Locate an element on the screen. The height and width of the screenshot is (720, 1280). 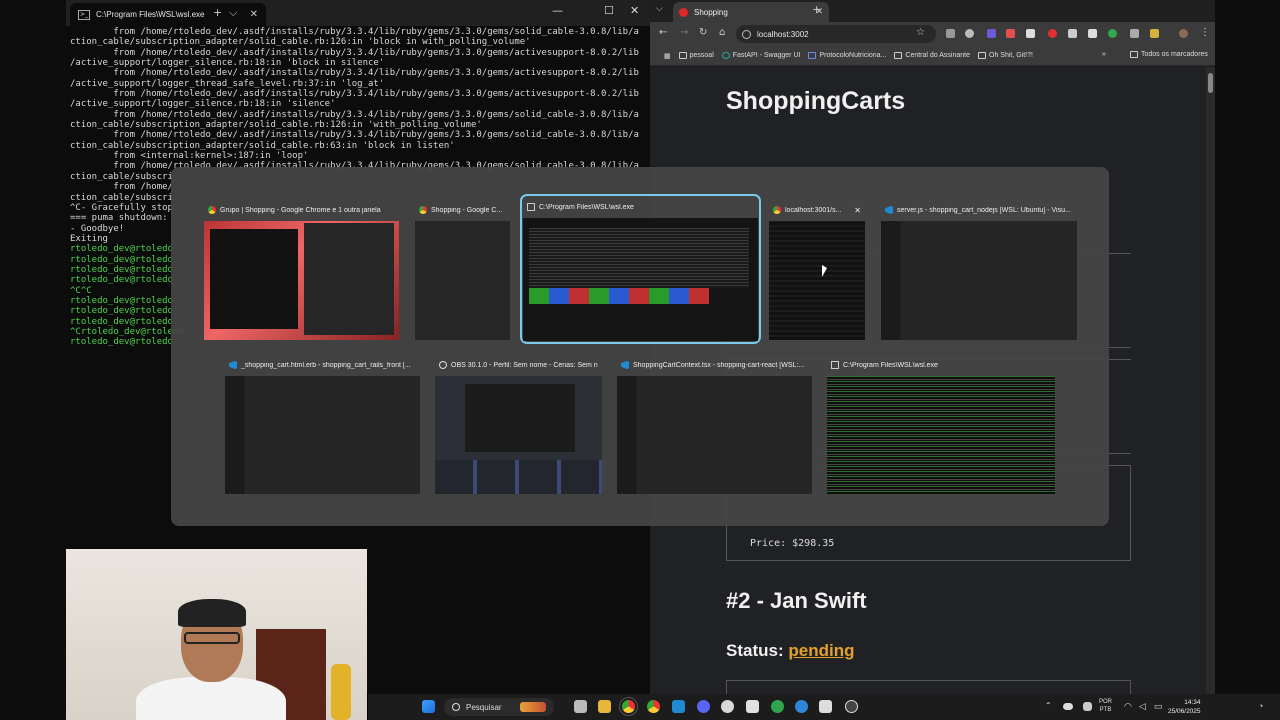
taskbar-search: Pesquisar is located at coordinates (499, 707).